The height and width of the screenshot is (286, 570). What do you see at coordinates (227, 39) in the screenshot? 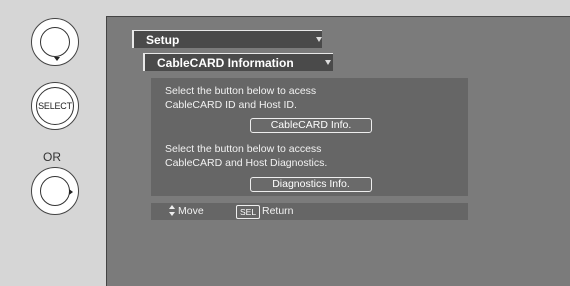
I see `menu-setup: Setup` at bounding box center [227, 39].